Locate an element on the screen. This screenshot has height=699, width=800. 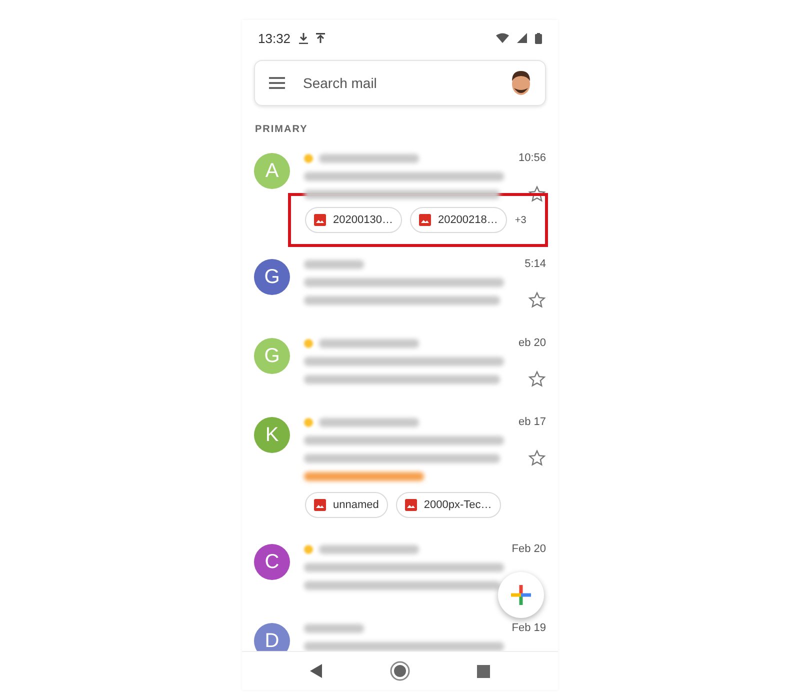
avatar-icon is located at coordinates (521, 83).